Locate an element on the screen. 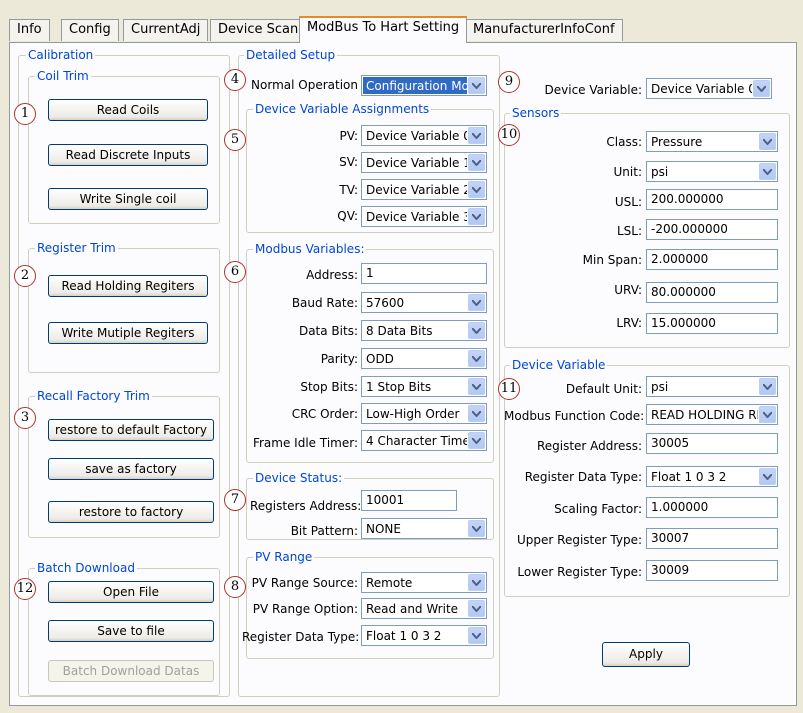  usl-input: 200.000000 is located at coordinates (712, 199).